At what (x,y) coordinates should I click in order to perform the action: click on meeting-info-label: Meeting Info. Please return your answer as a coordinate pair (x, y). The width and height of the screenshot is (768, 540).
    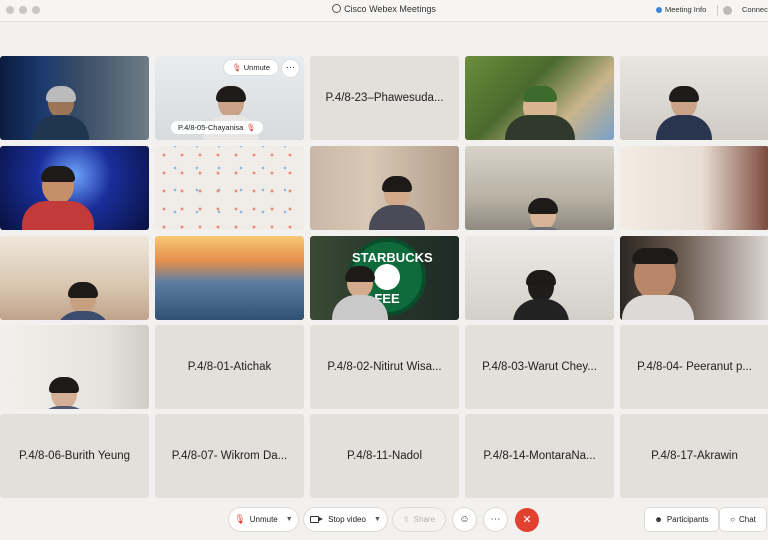
    Looking at the image, I should click on (686, 9).